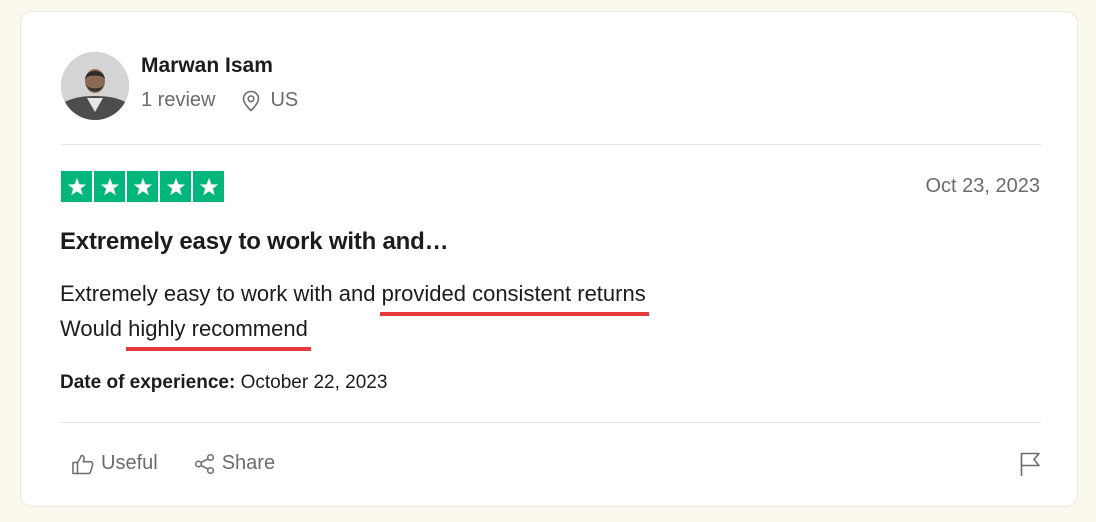 The image size is (1096, 522). What do you see at coordinates (221, 293) in the screenshot?
I see `body-text: Extremely easy to work with and` at bounding box center [221, 293].